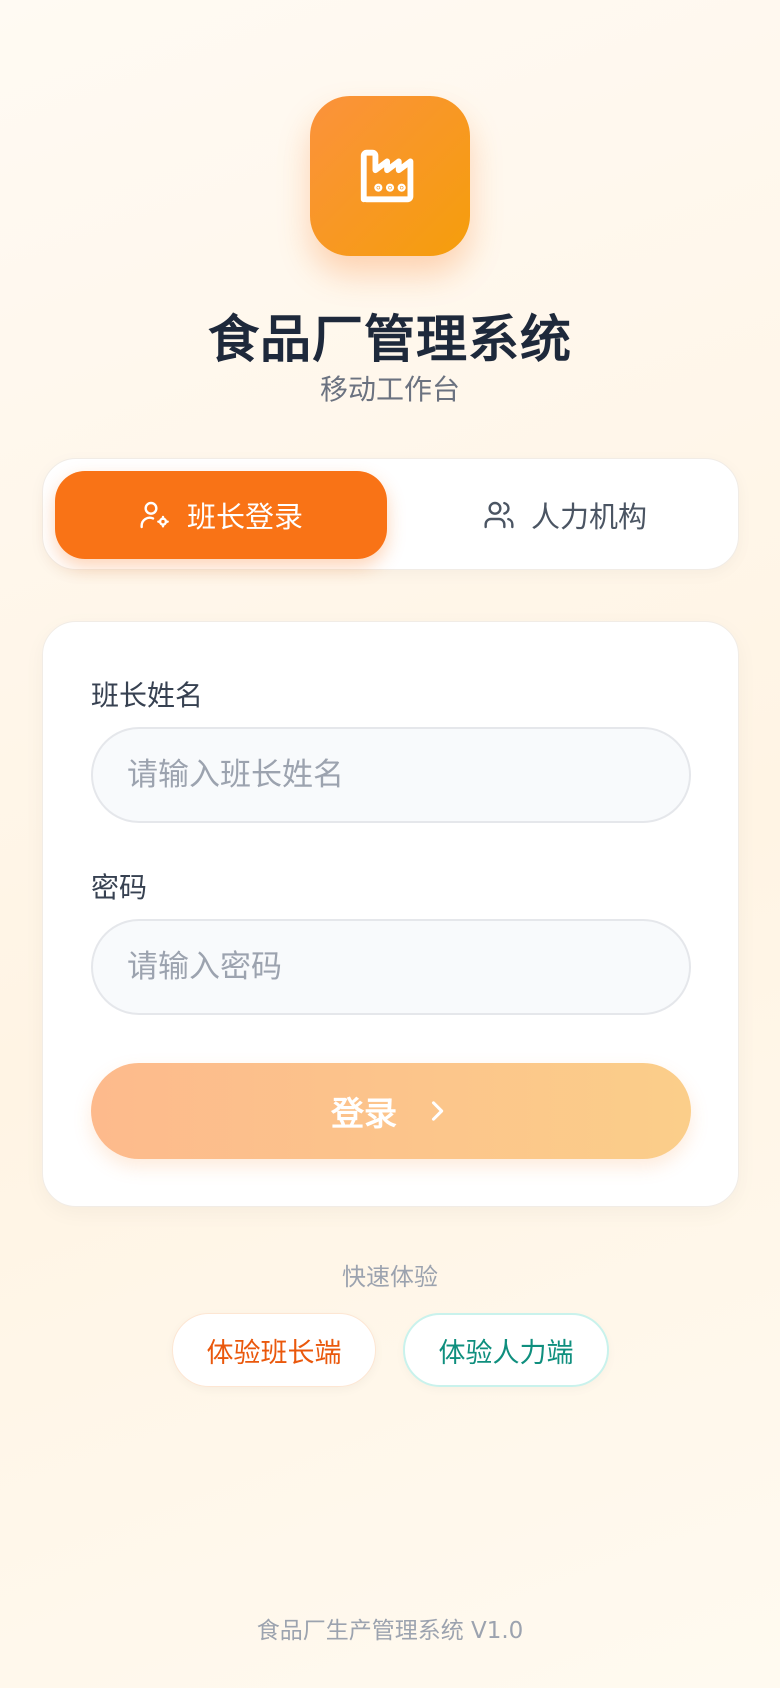  I want to click on app-logo, so click(390, 176).